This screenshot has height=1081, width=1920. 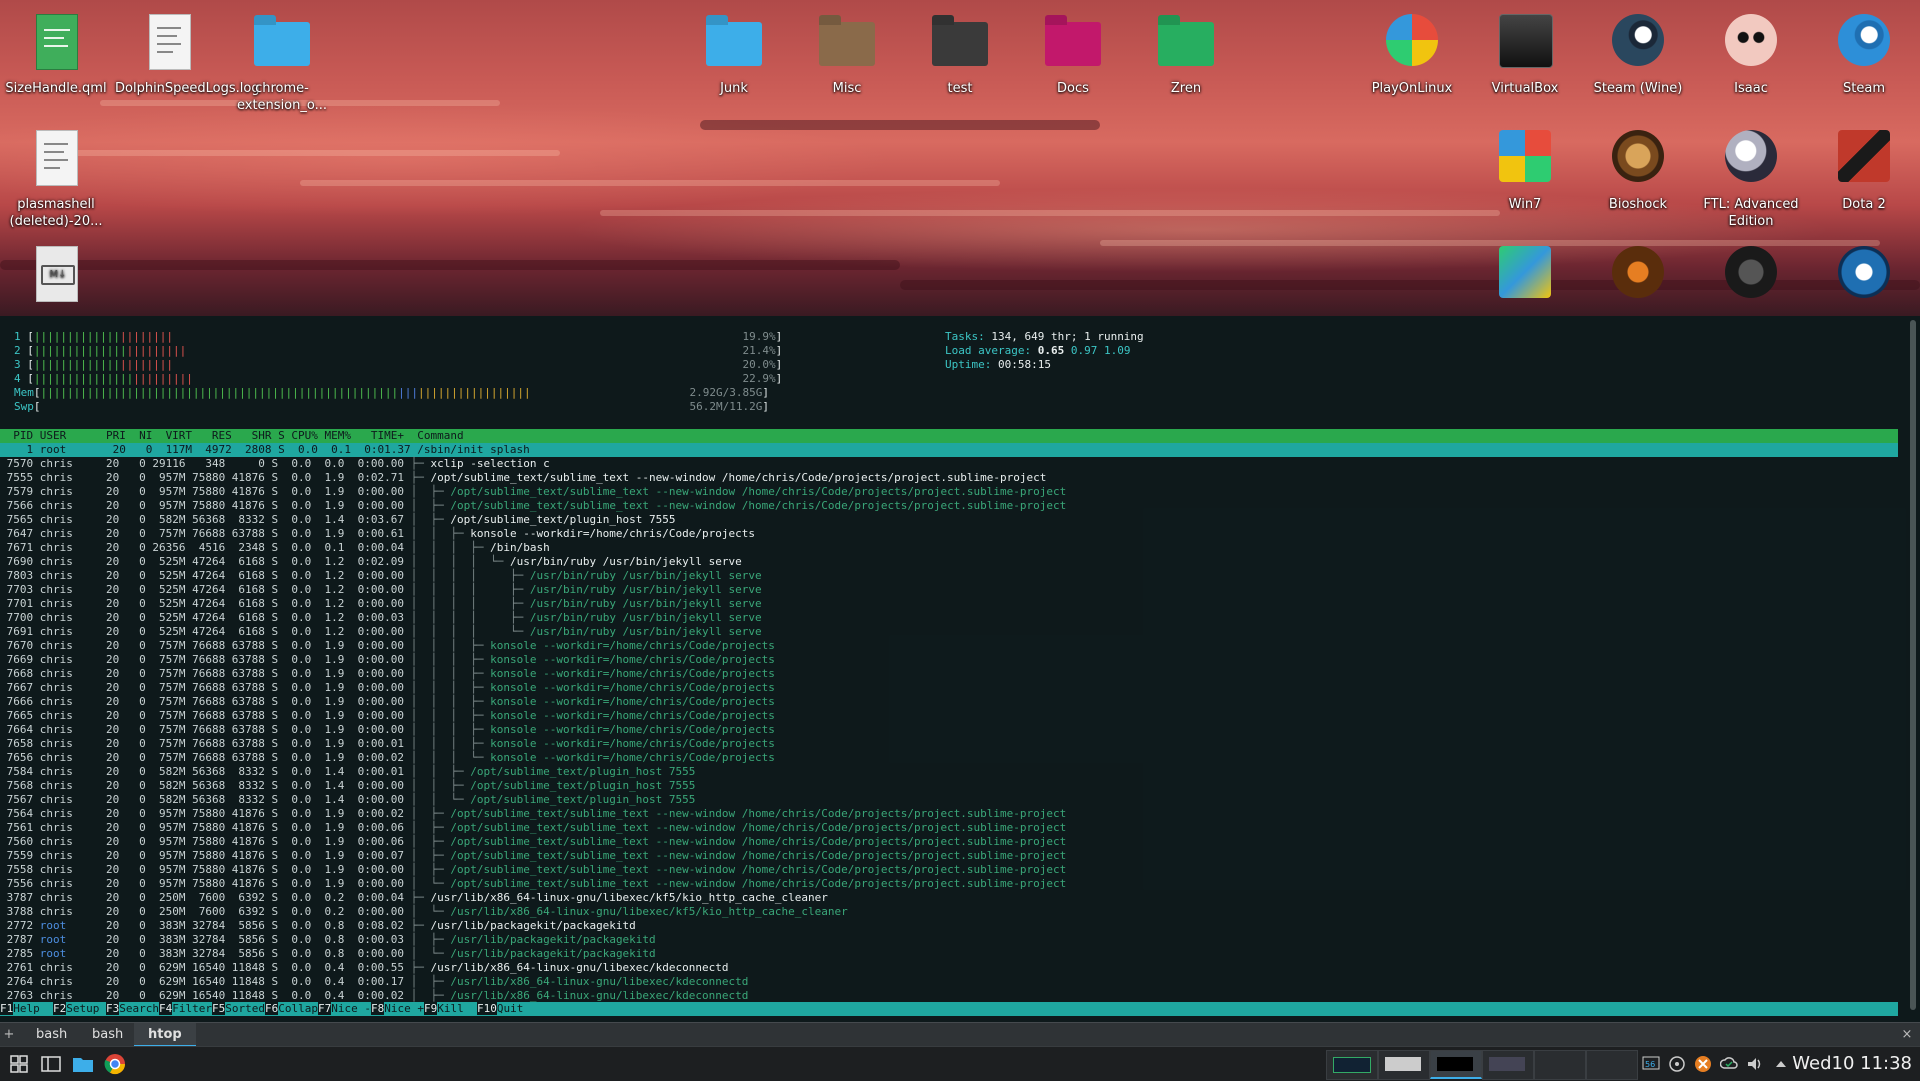 I want to click on tab-bash-1: bash, so click(x=51, y=1035).